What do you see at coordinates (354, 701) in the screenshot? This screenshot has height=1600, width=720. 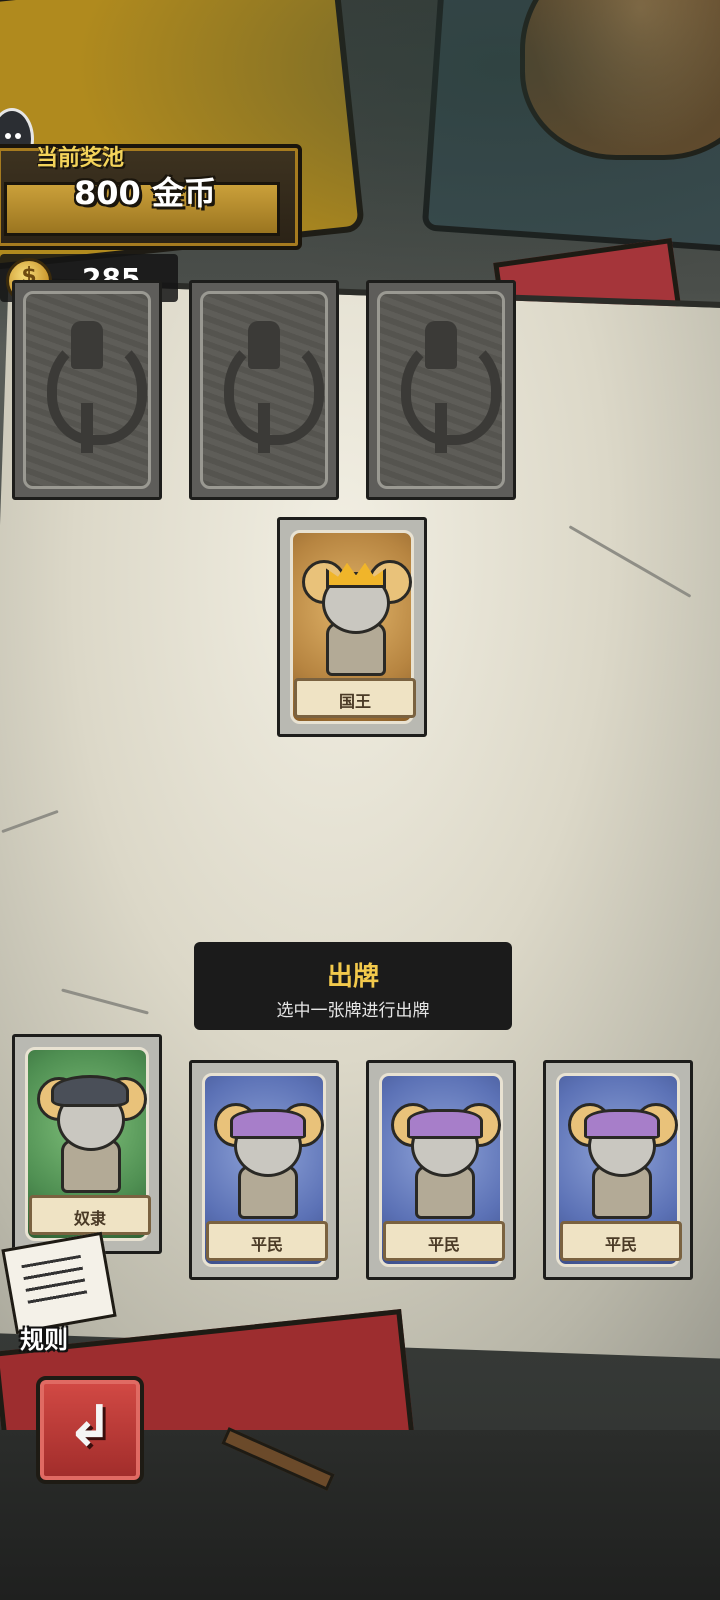 I see `card-label: 国王` at bounding box center [354, 701].